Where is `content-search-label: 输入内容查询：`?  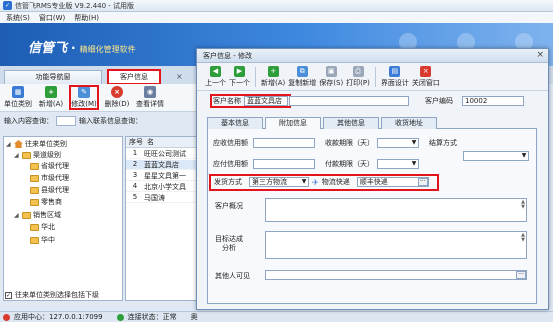 content-search-label: 输入内容查询： is located at coordinates (28, 121).